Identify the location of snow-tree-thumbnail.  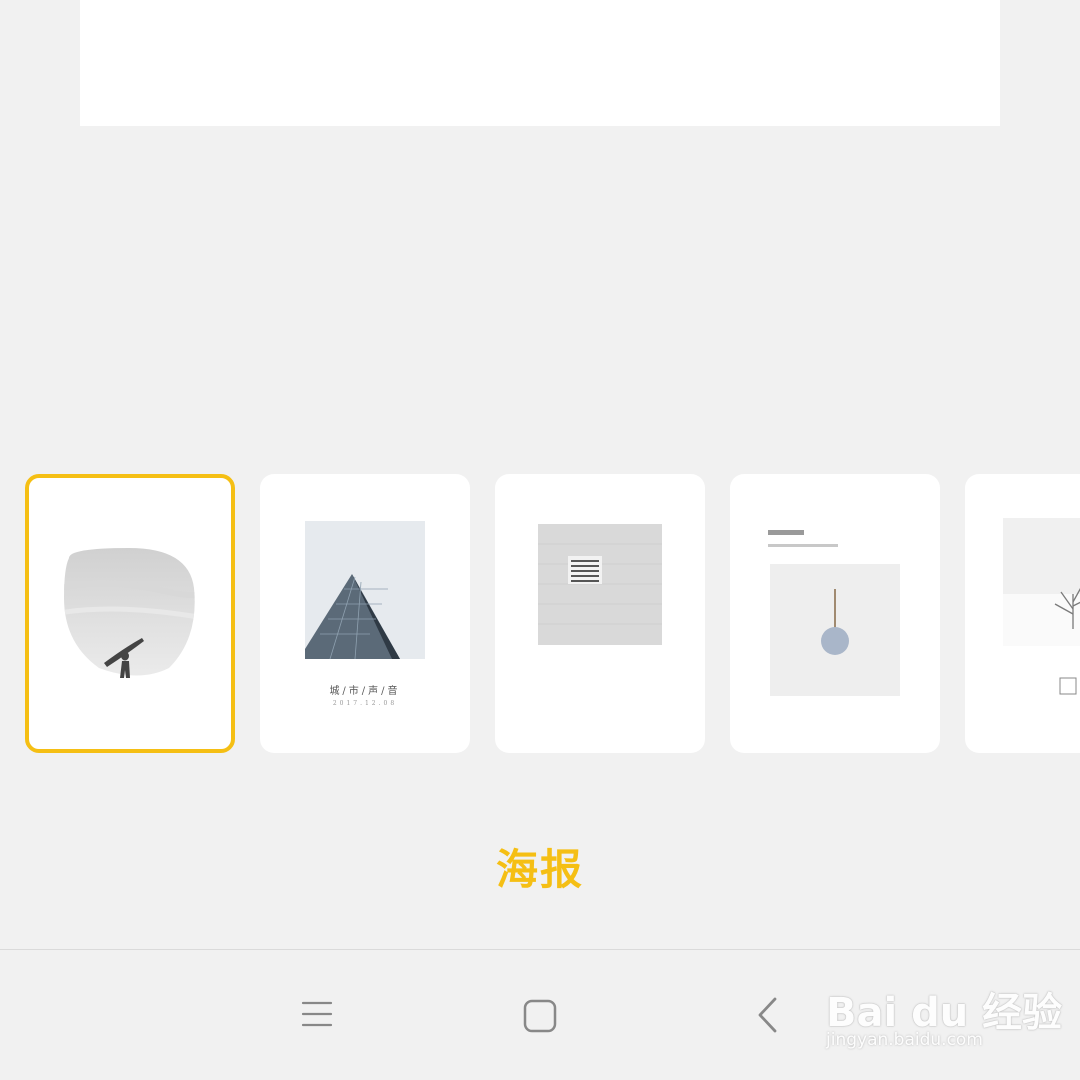
(1041, 606).